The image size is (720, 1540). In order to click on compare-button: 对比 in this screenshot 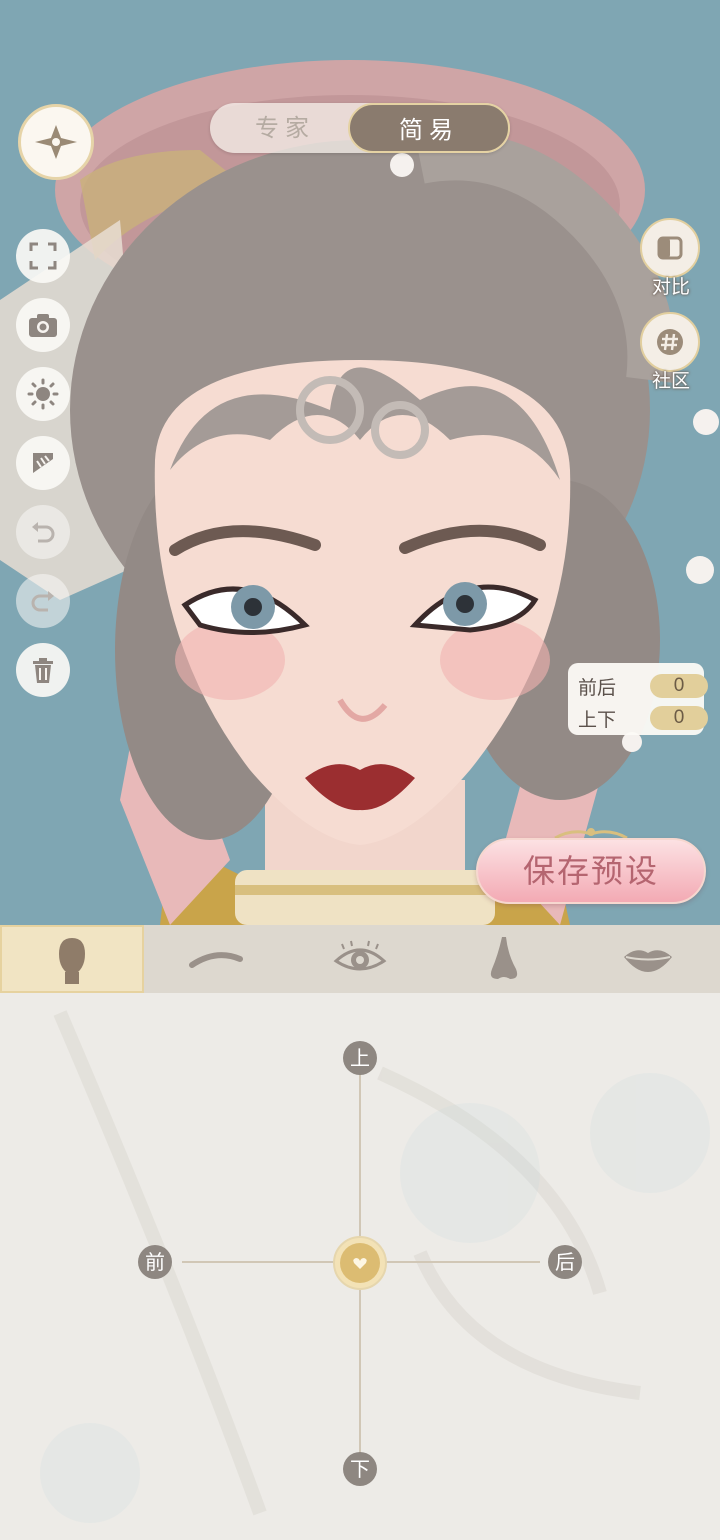, I will do `click(671, 258)`.